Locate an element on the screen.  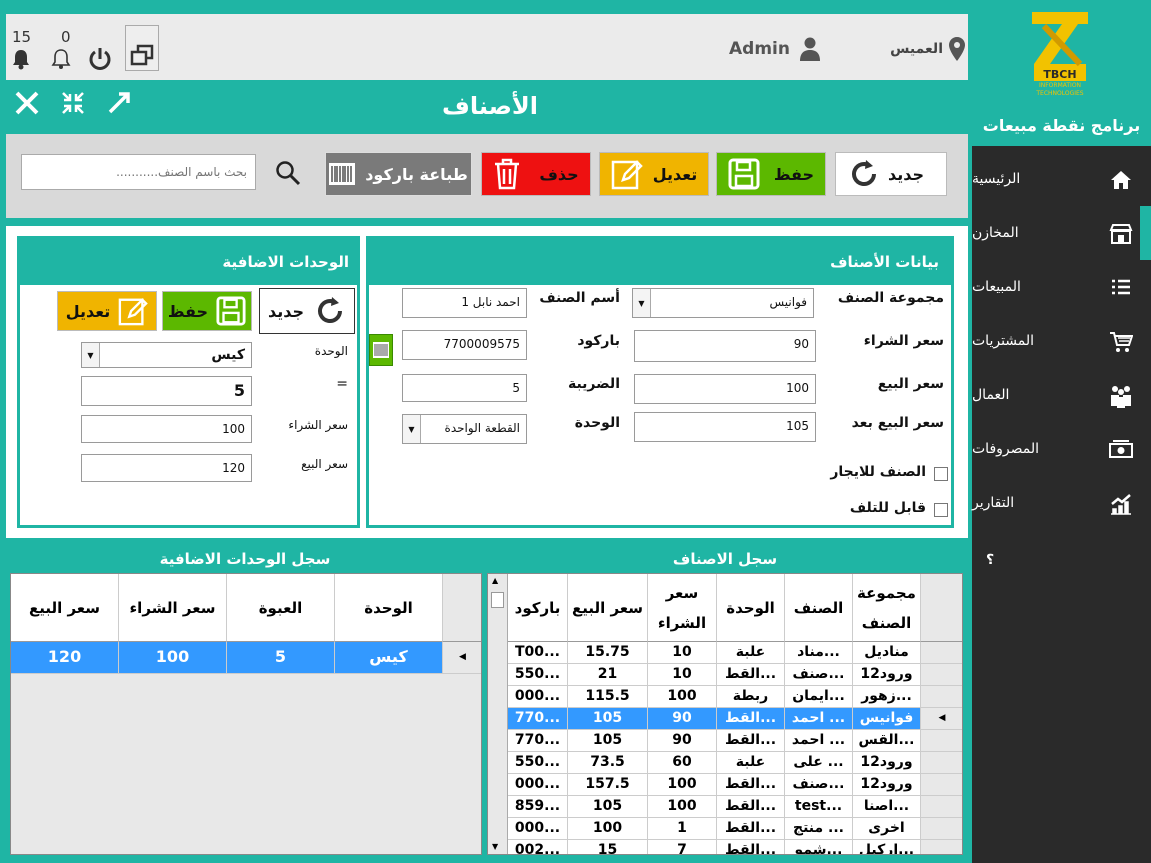
col-group: مجموعة الصنف is located at coordinates (887, 608).